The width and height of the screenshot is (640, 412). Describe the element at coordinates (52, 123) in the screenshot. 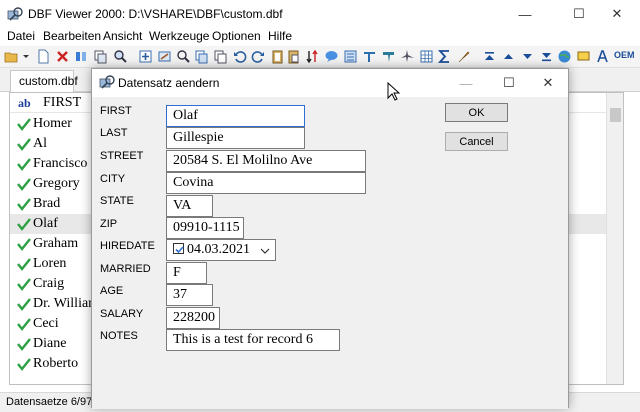

I see `cell-first: Homer` at that location.